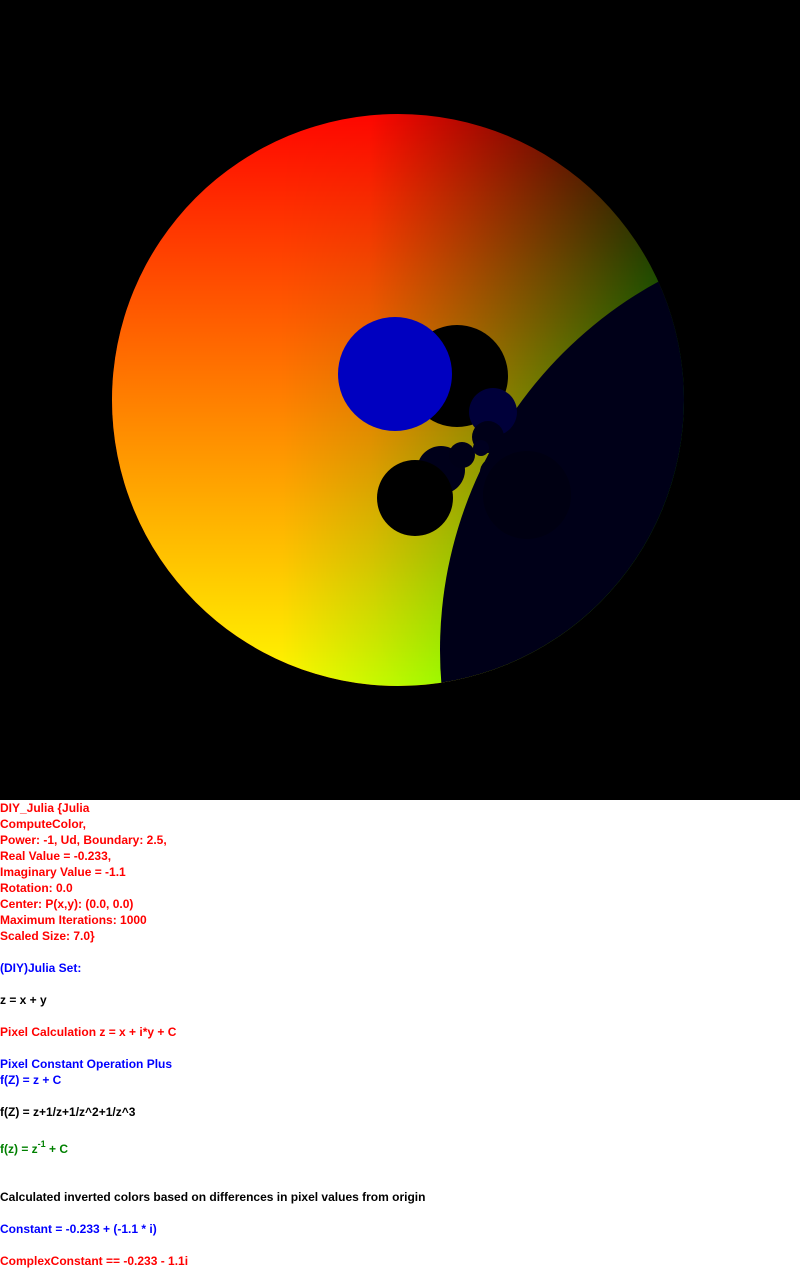 This screenshot has height=1269, width=800. Describe the element at coordinates (23, 1000) in the screenshot. I see `z-definition-line: z = x + y` at that location.